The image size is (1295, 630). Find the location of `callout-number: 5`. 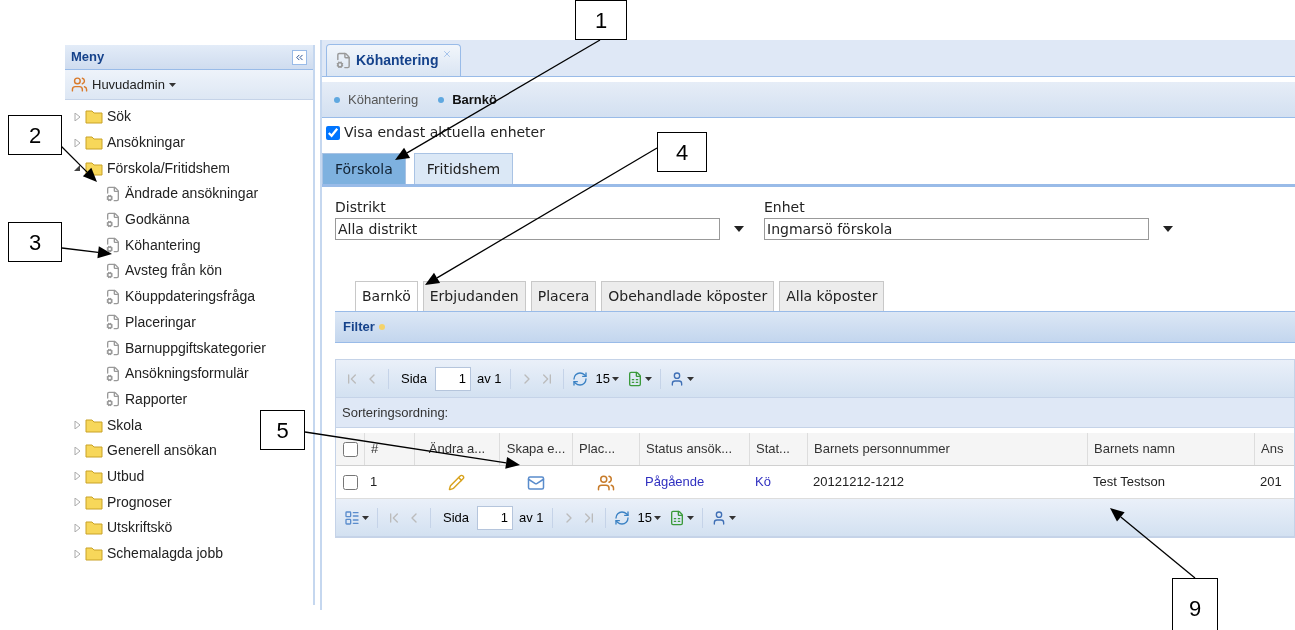

callout-number: 5 is located at coordinates (282, 430).